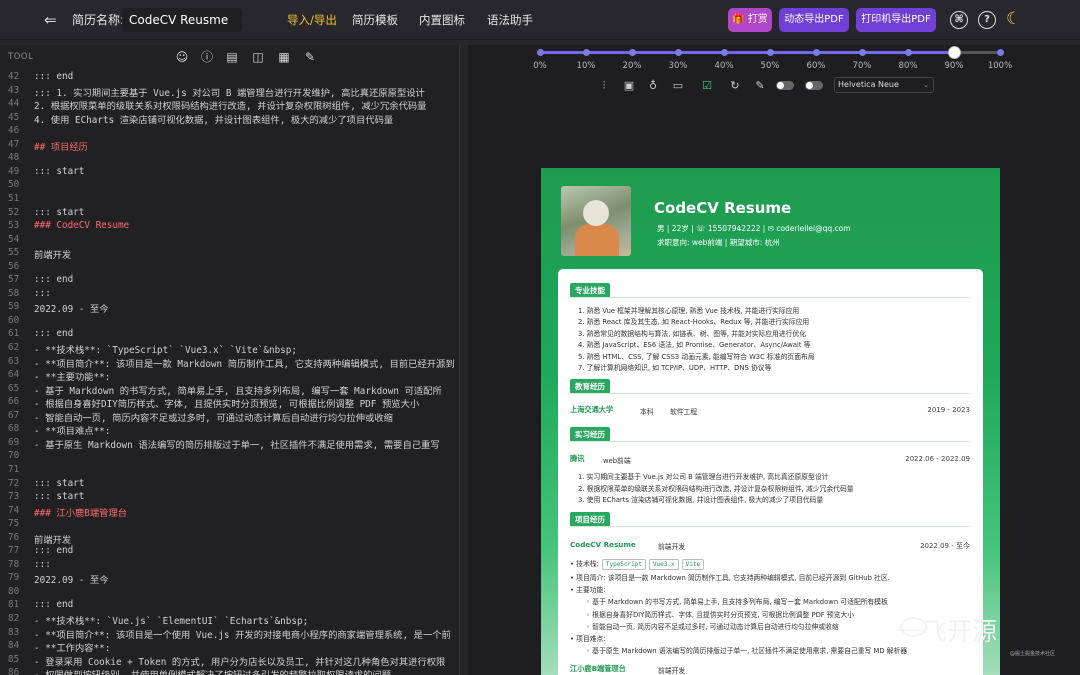 The image size is (1080, 675). Describe the element at coordinates (50, 20) in the screenshot. I see `back-icon: ⇐` at that location.